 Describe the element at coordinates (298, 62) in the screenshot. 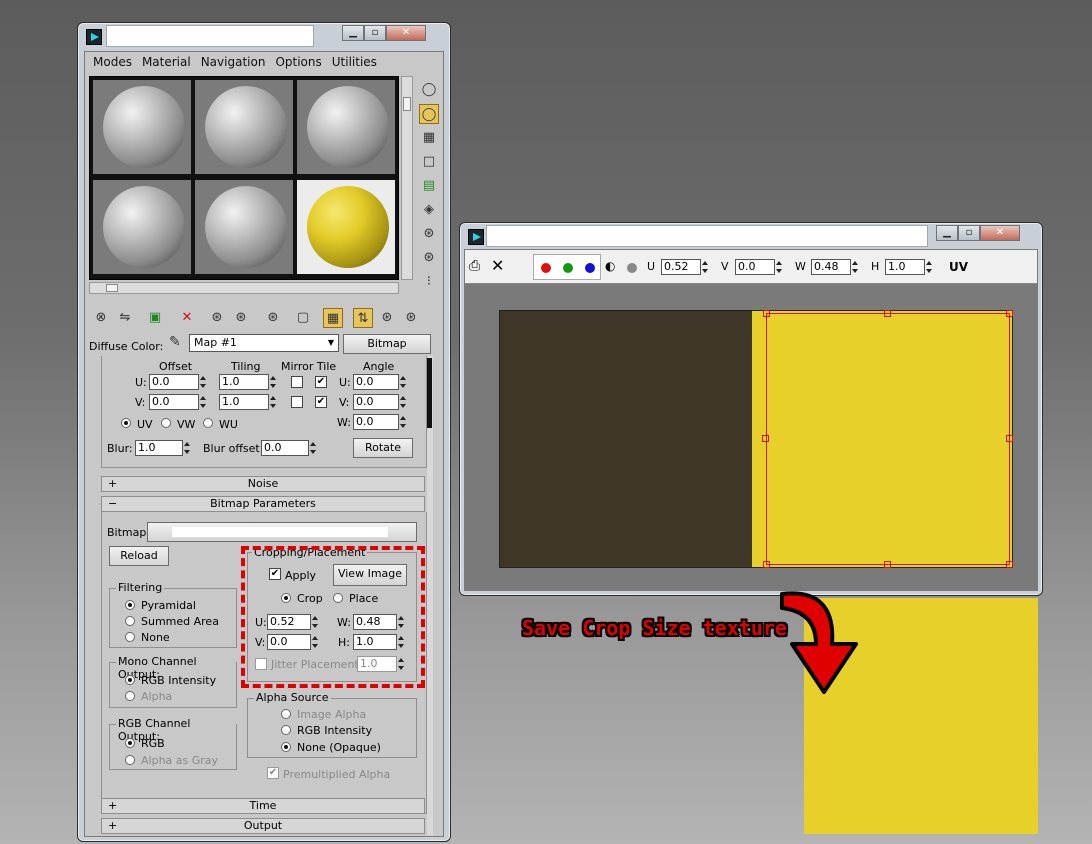

I see `menu-options: Options` at that location.